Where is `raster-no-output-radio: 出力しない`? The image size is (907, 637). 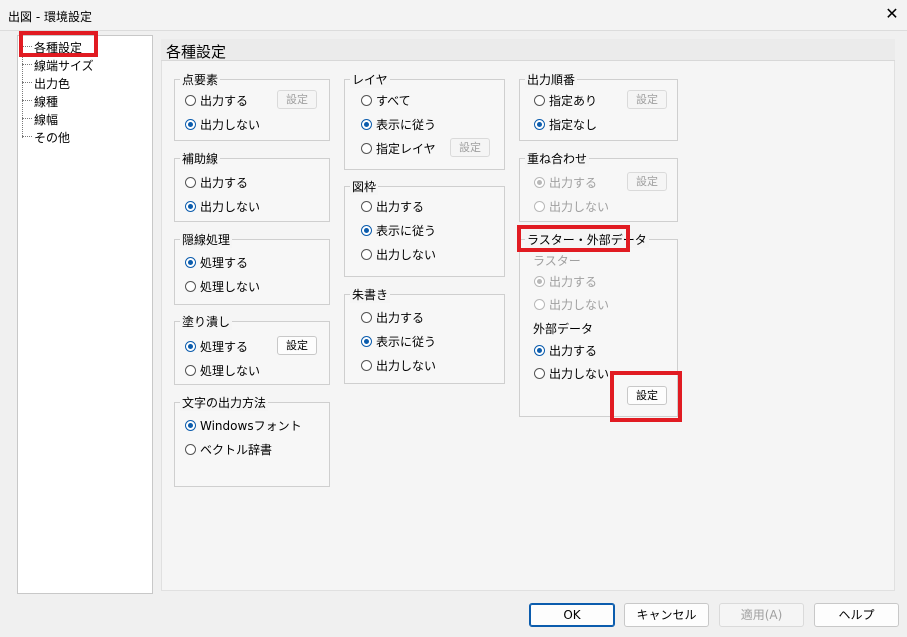 raster-no-output-radio: 出力しない is located at coordinates (571, 304).